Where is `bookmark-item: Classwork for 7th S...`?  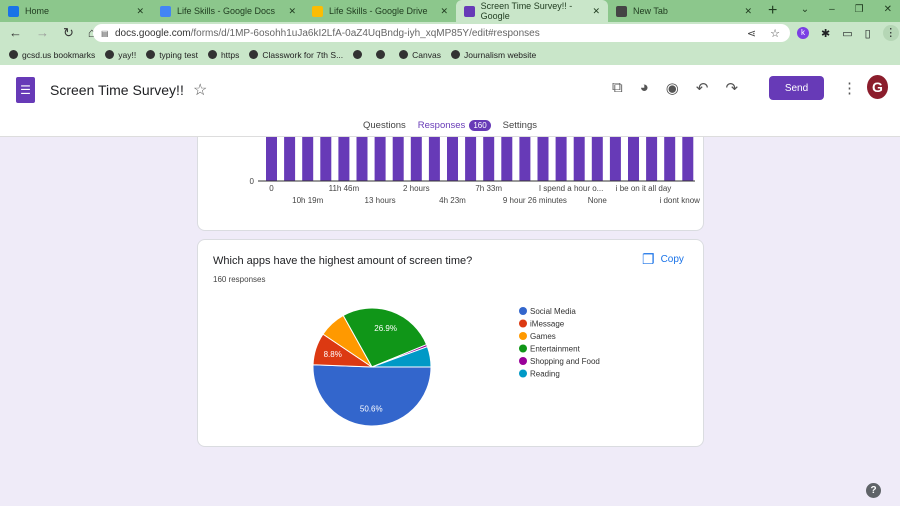
bookmark-item: Classwork for 7th S... is located at coordinates (296, 54).